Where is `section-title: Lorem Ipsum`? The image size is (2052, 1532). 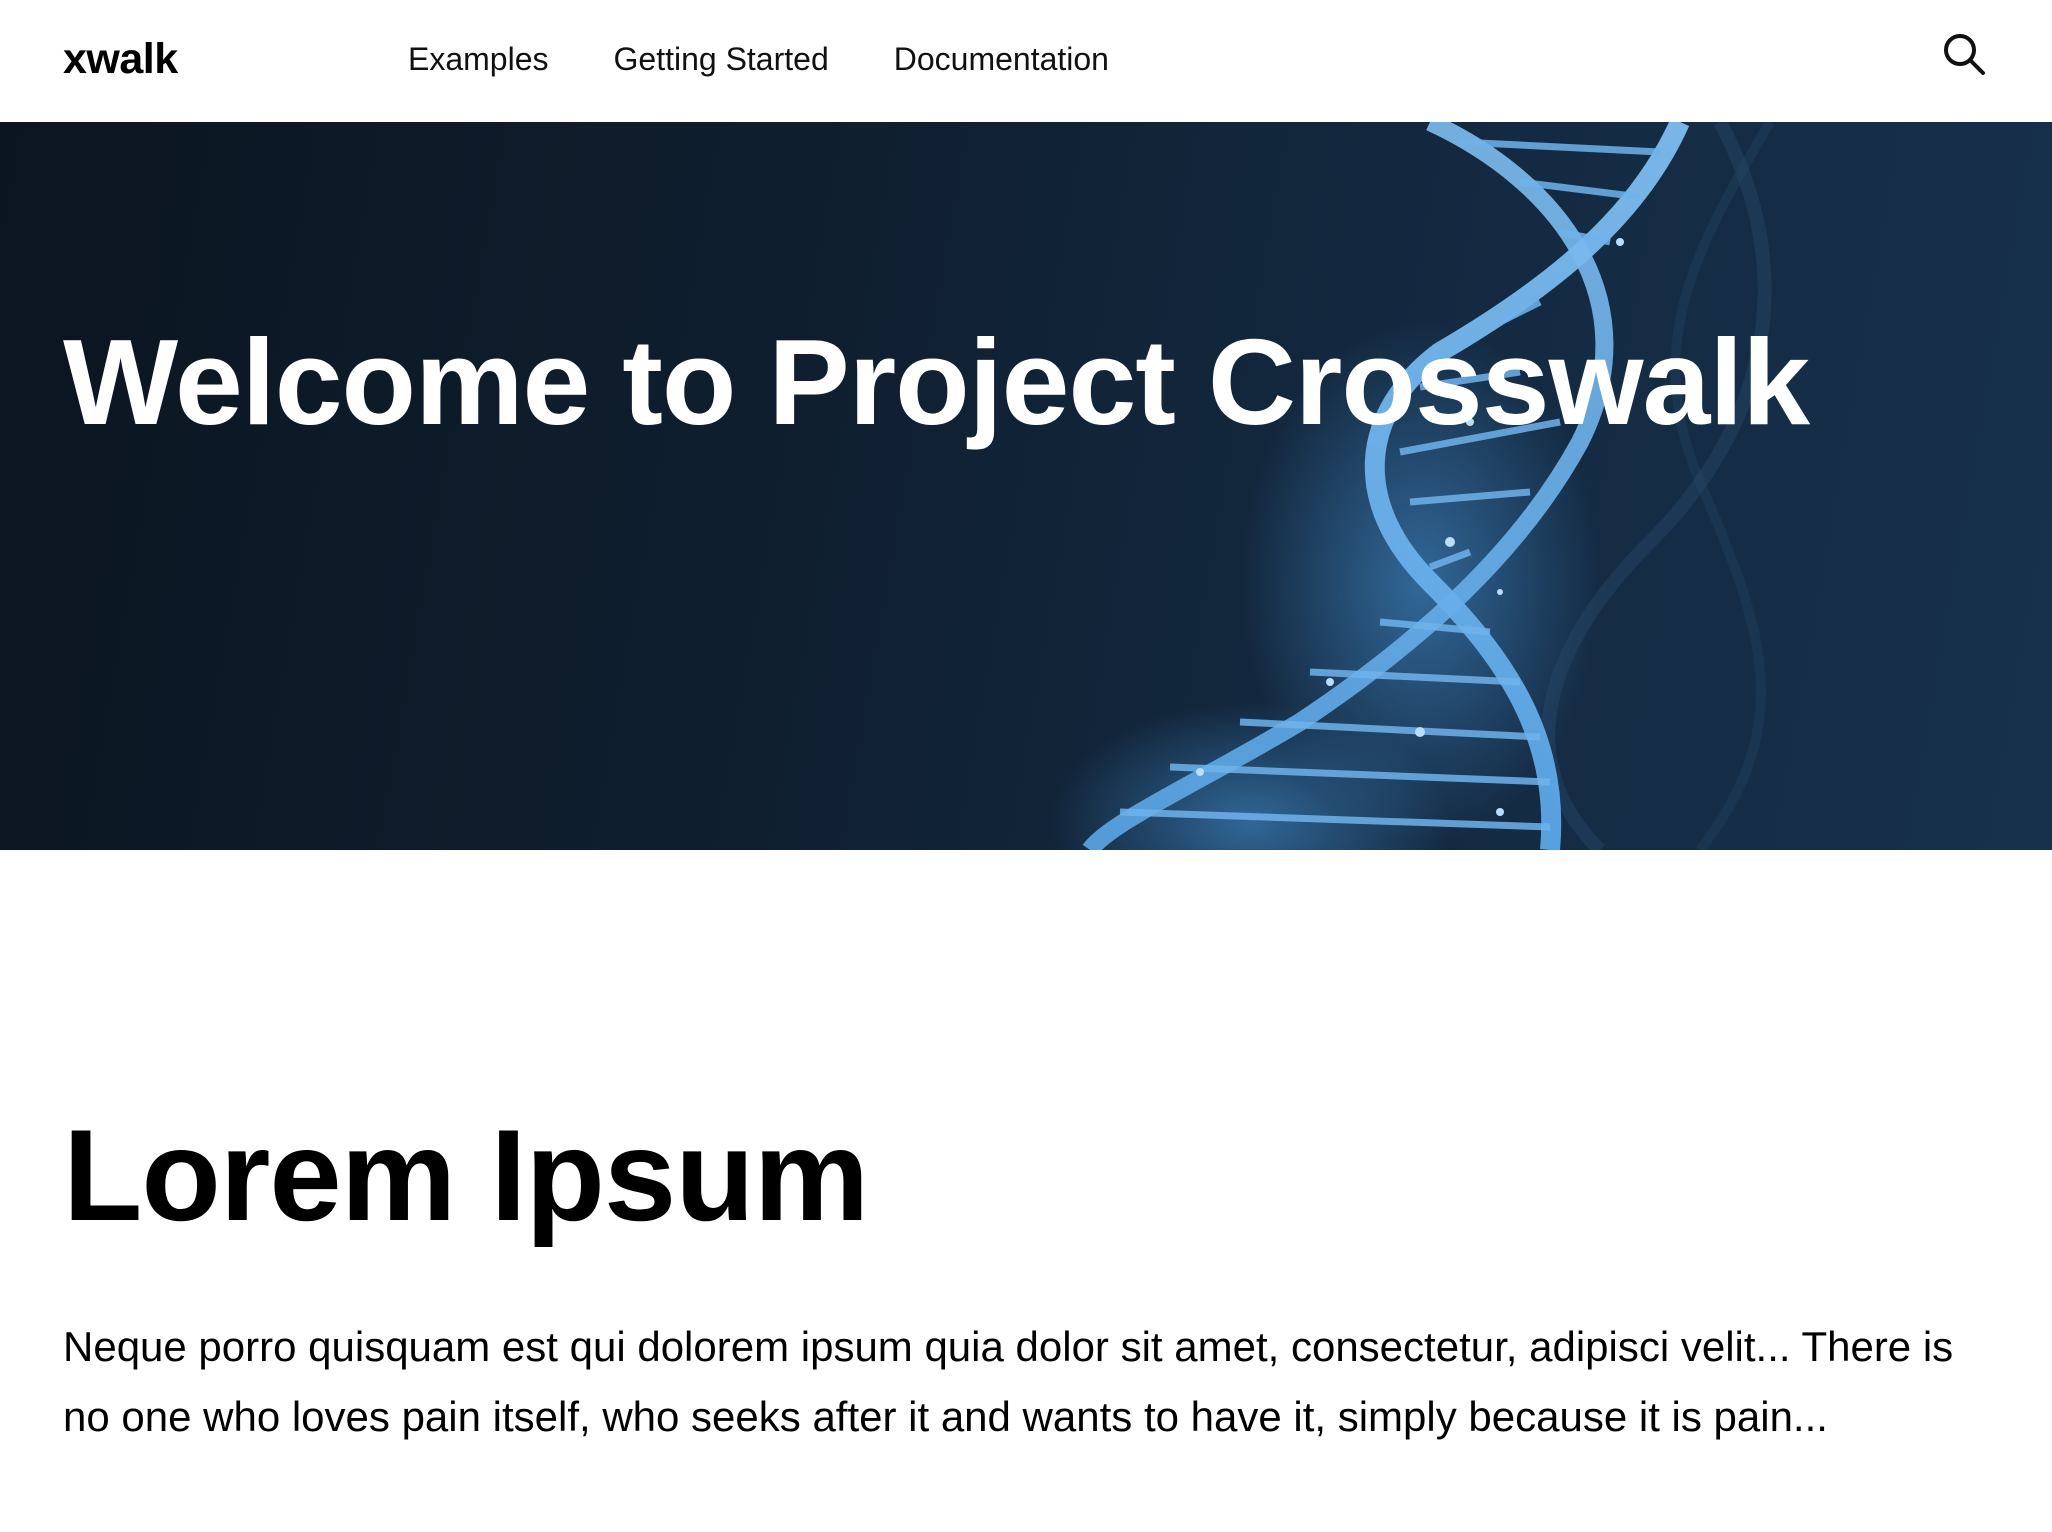 section-title: Lorem Ipsum is located at coordinates (466, 1175).